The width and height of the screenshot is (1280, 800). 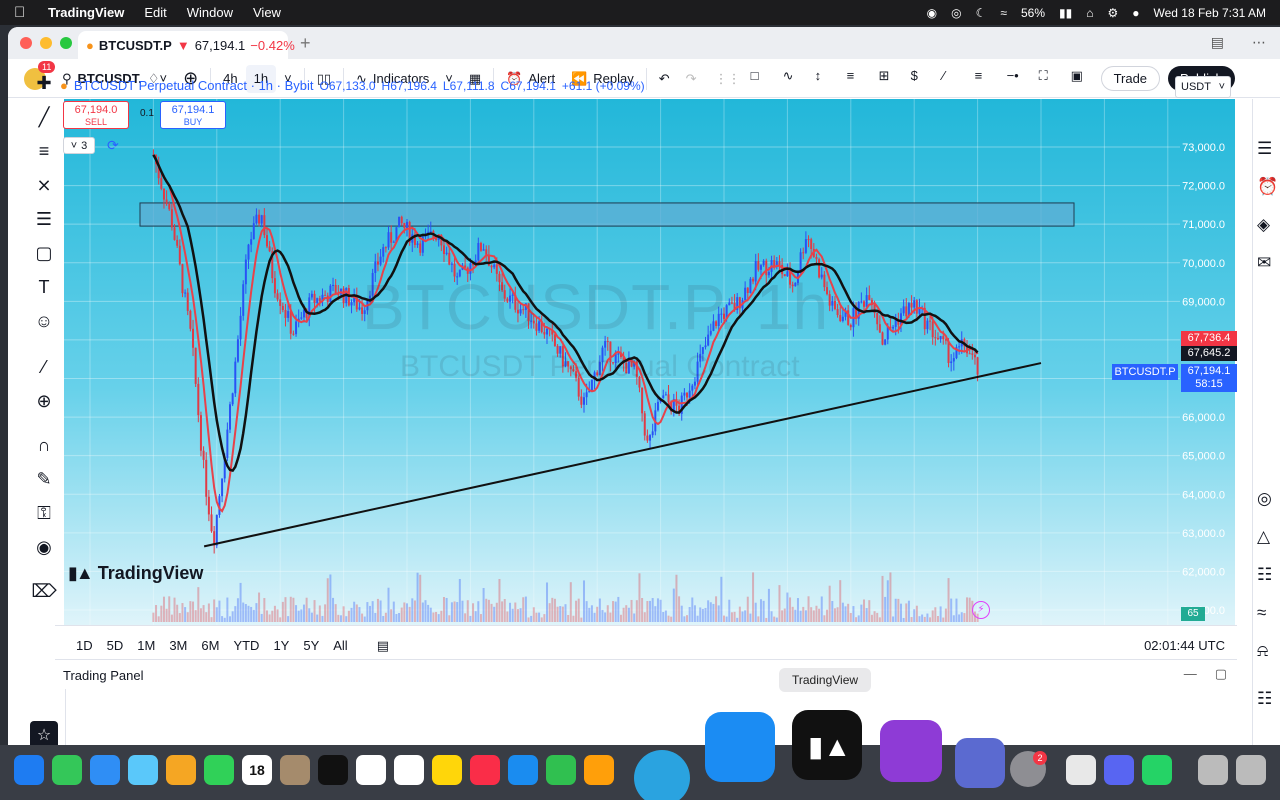 What do you see at coordinates (1209, 13) in the screenshot?
I see `menu-clock: Wed 18 Feb 7:31 AM` at bounding box center [1209, 13].